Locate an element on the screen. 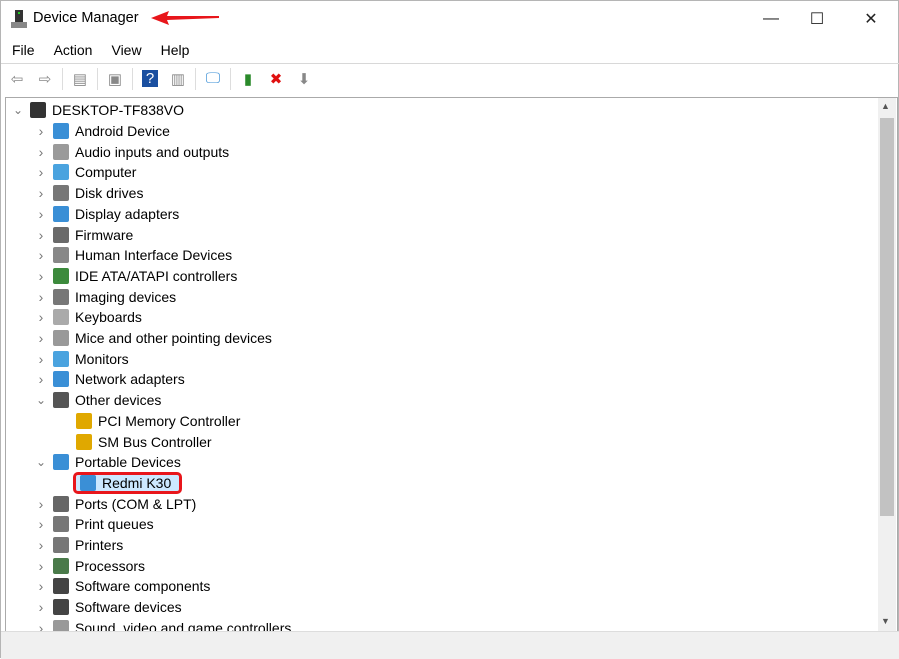 The image size is (899, 659). tree-item: › Network adapters is located at coordinates (110, 379).